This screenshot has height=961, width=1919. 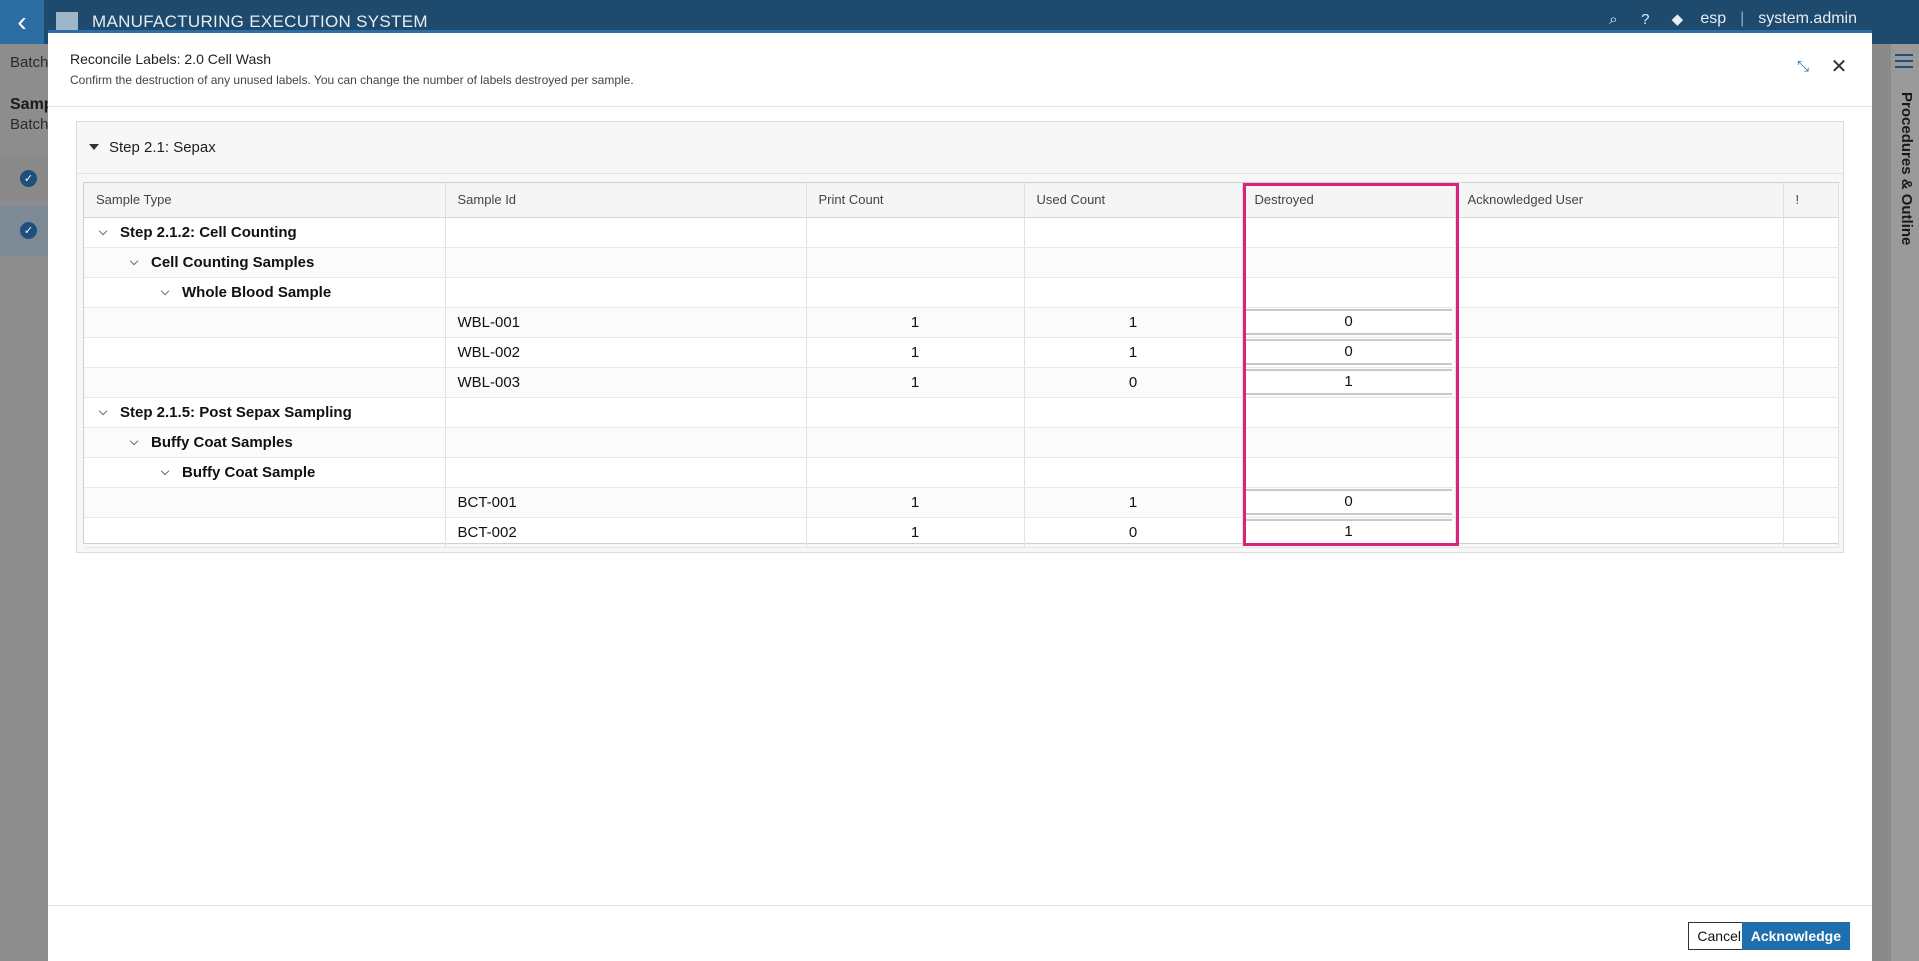 I want to click on column-header-sample-type: Sample Type, so click(x=265, y=200).